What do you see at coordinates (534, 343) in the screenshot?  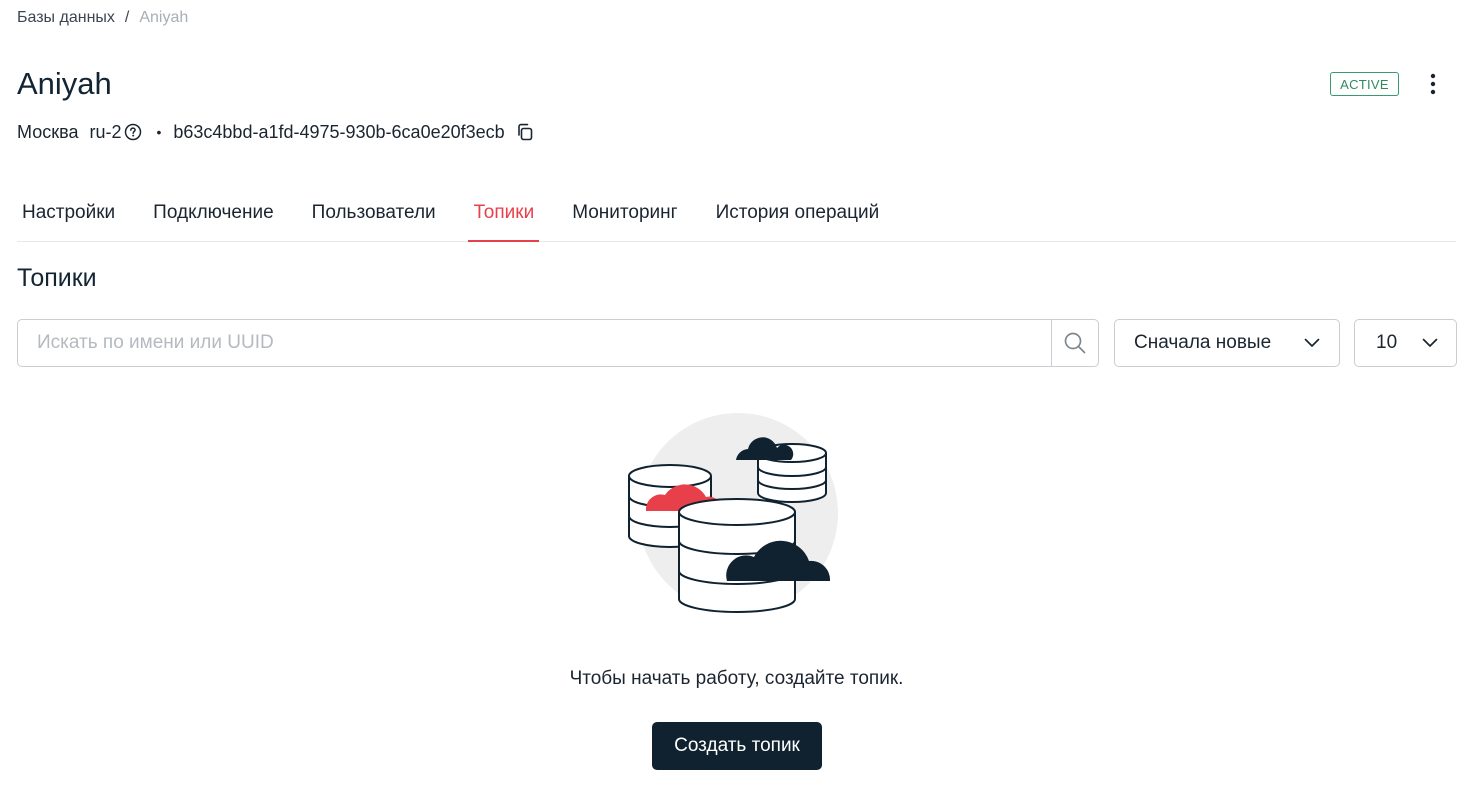 I see `search-input` at bounding box center [534, 343].